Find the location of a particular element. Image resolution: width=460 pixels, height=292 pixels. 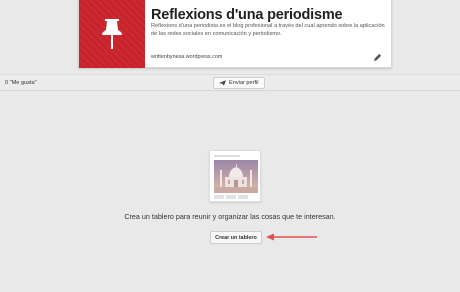

profile-toolbar: 0 "Me gusta" Enviar perfil is located at coordinates (230, 82).